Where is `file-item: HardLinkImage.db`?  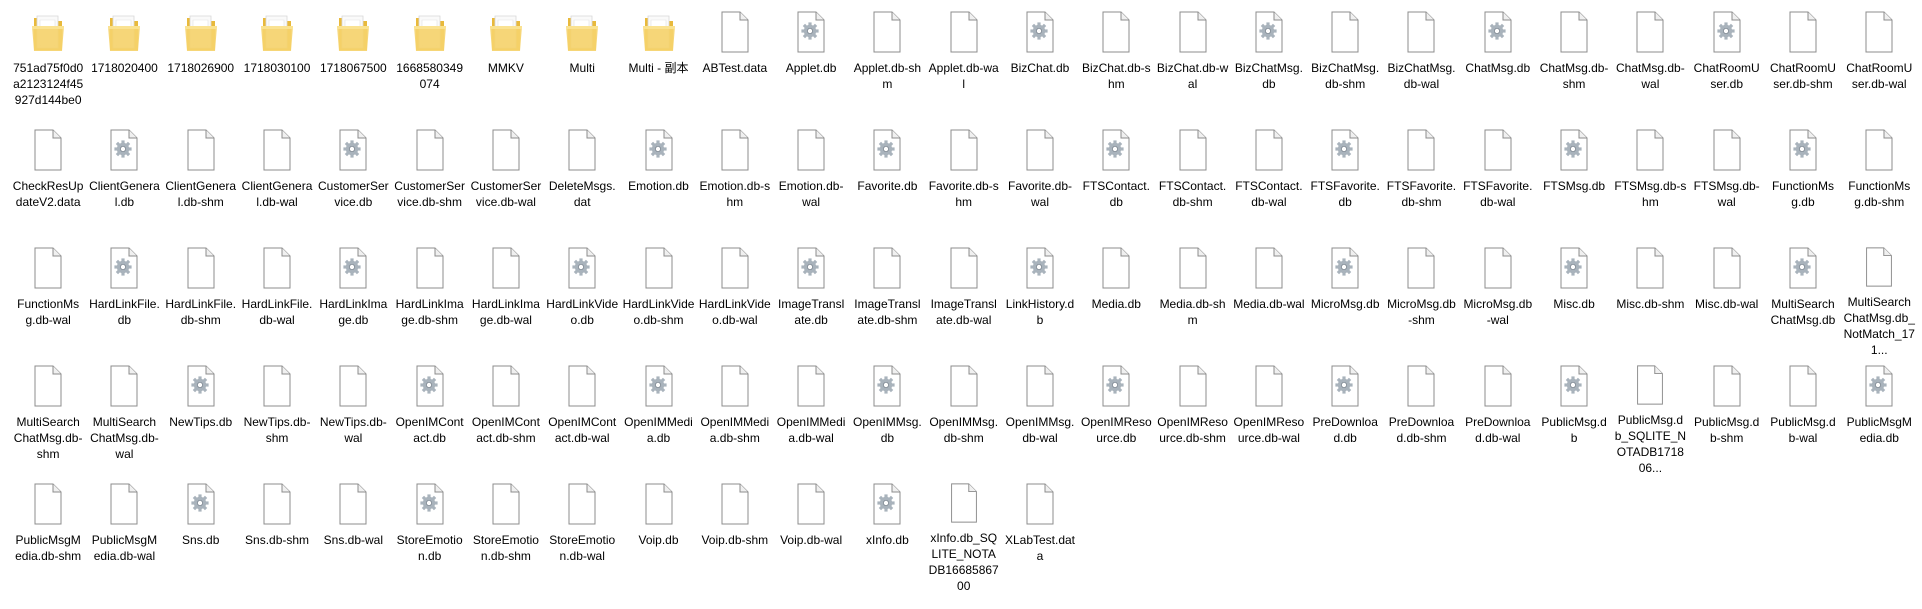
file-item: HardLinkImage.db is located at coordinates (353, 299).